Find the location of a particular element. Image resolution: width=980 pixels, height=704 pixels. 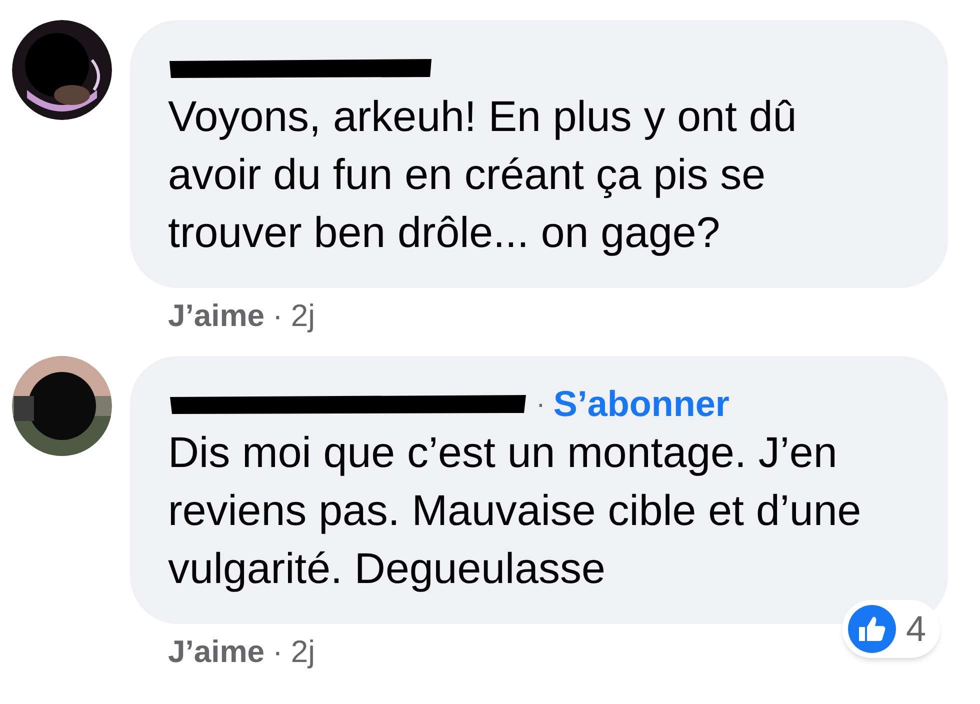

thumbs-up-icon is located at coordinates (872, 629).